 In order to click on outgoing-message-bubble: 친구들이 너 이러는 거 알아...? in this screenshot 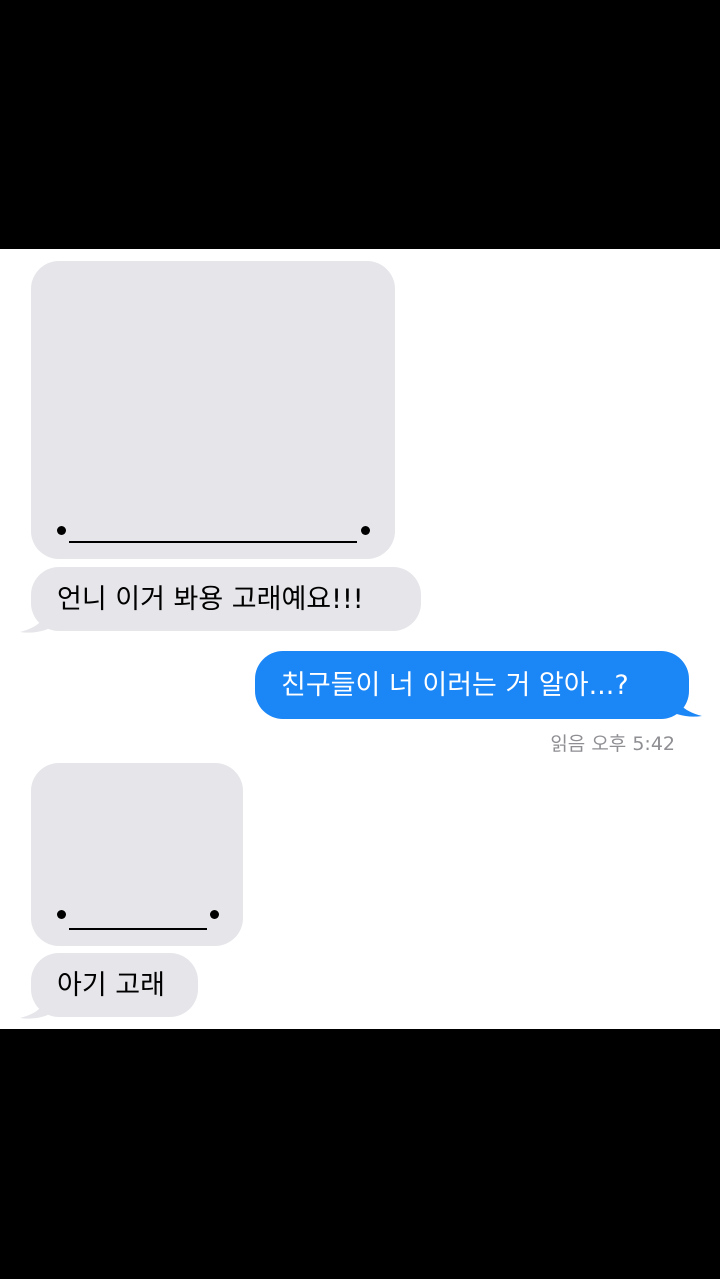, I will do `click(472, 685)`.